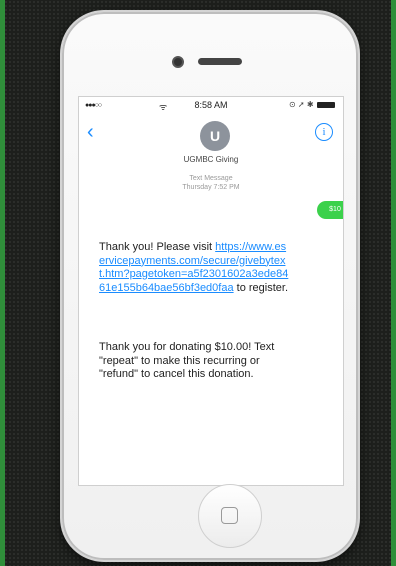 The image size is (396, 566). I want to click on battery-icon, so click(326, 105).